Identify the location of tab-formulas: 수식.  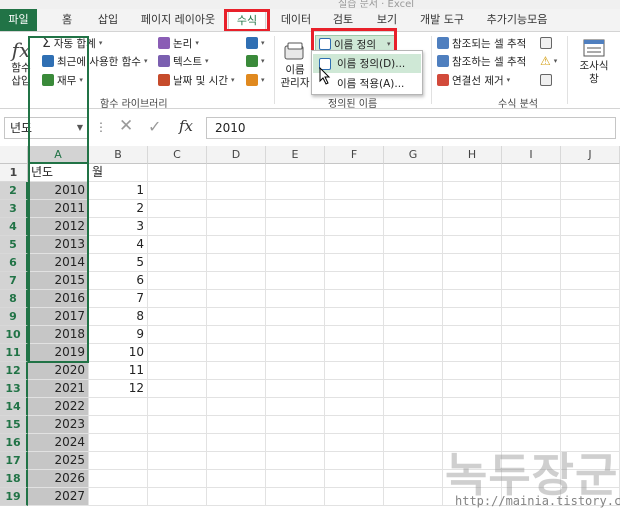
(247, 20).